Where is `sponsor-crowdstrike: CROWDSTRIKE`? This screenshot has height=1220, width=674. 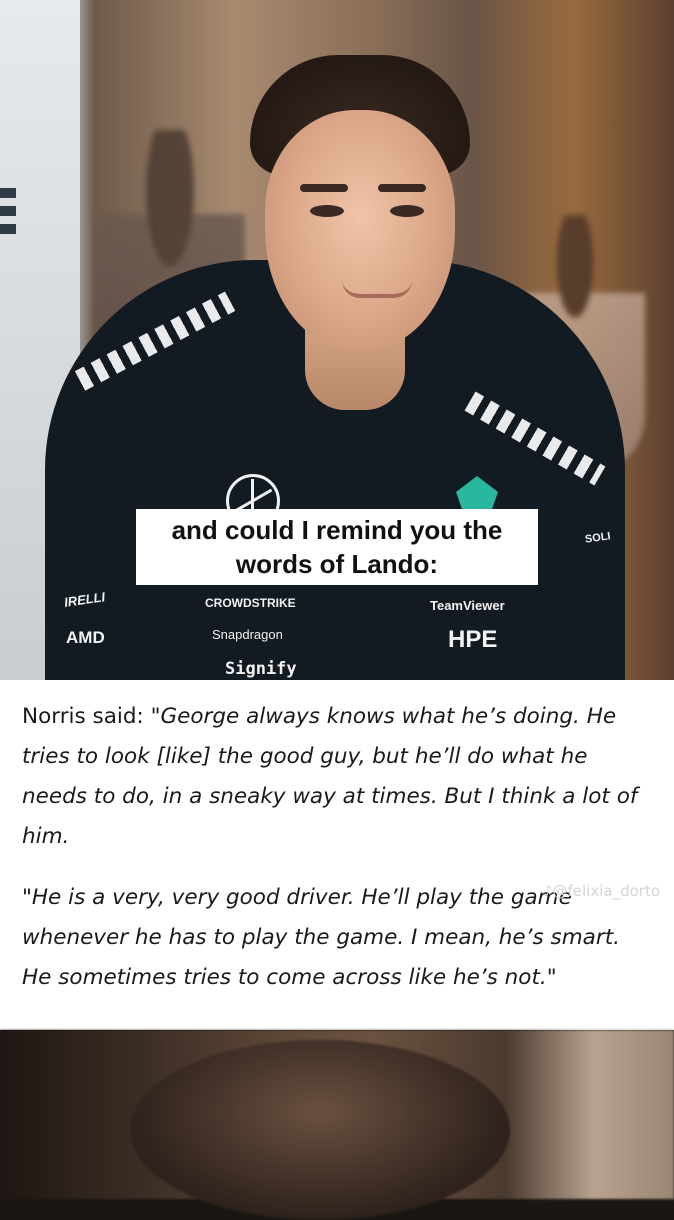 sponsor-crowdstrike: CROWDSTRIKE is located at coordinates (250, 603).